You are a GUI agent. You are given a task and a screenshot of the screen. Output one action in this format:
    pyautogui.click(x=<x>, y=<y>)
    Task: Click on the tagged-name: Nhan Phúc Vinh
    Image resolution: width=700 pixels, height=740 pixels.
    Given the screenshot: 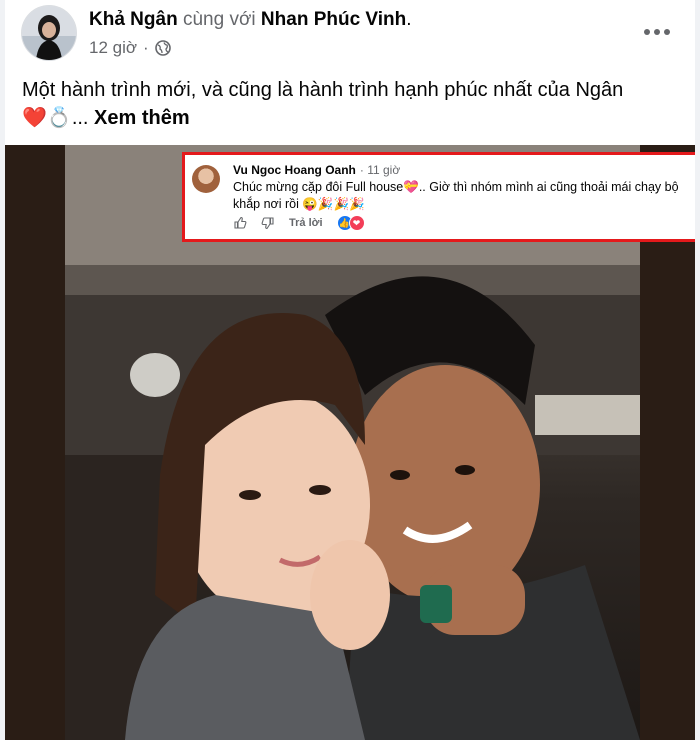 What is the action you would take?
    pyautogui.click(x=333, y=19)
    